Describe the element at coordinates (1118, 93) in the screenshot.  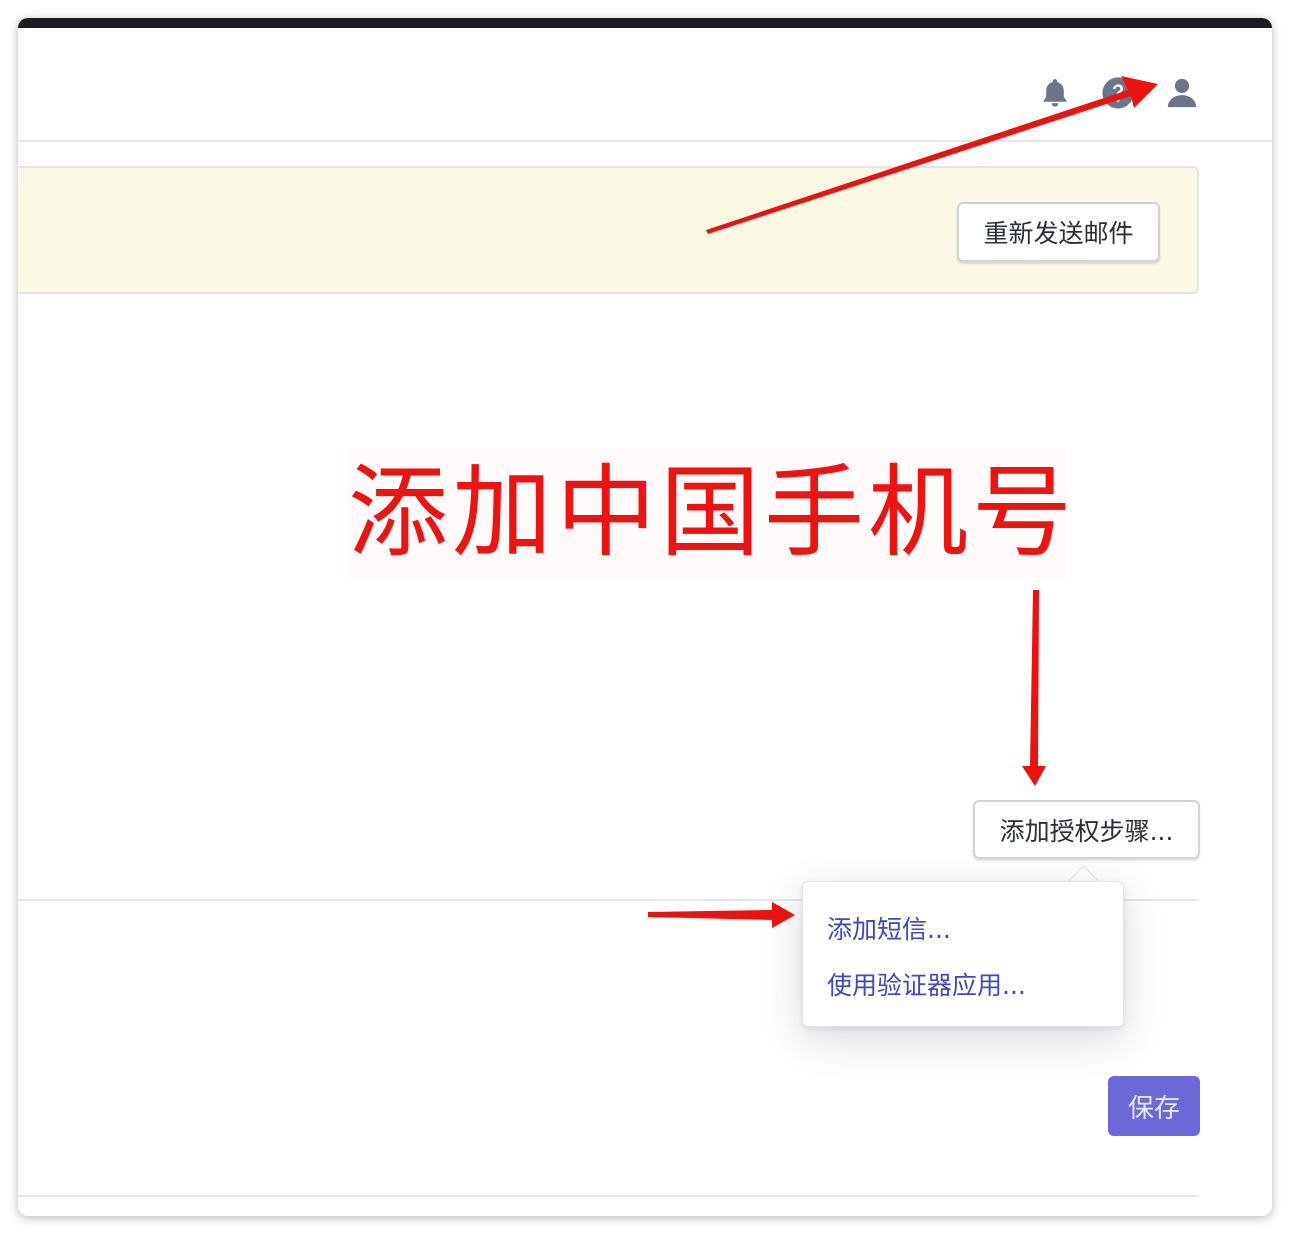
I see `help-icon` at that location.